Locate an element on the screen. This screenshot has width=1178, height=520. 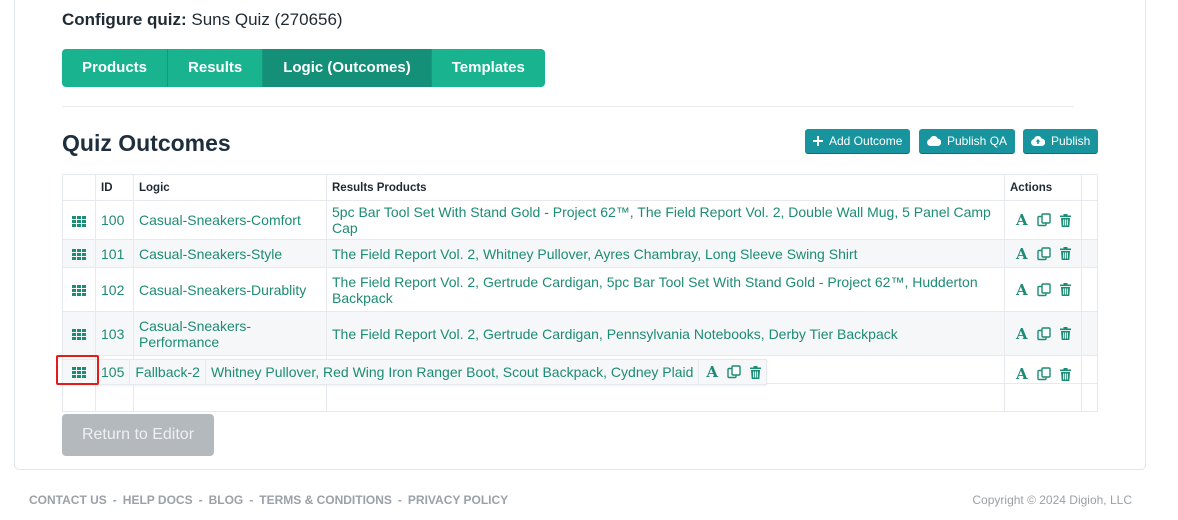
footer-link-blog: BLOG is located at coordinates (226, 500).